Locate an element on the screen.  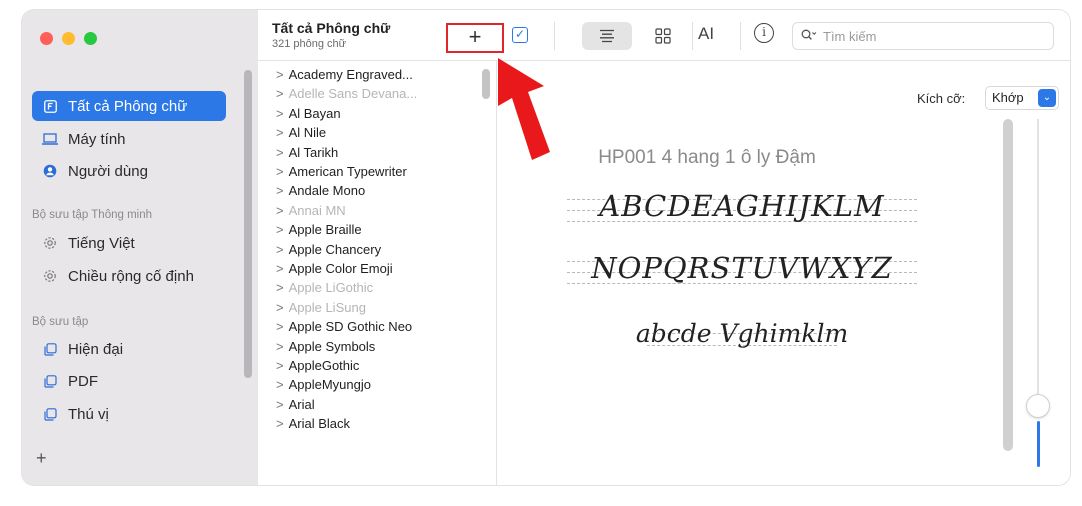
font-list-item: > Arial Black is located at coordinates (313, 423).